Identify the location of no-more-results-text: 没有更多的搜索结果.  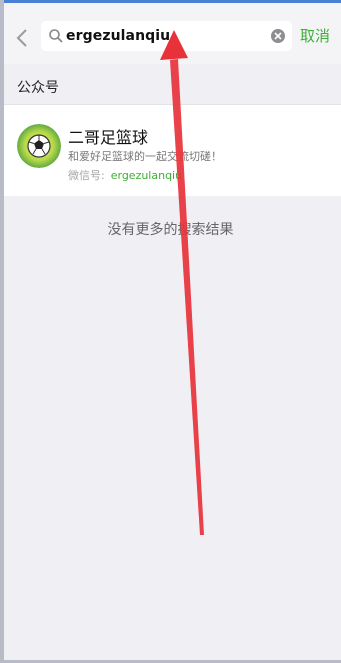
(170, 230).